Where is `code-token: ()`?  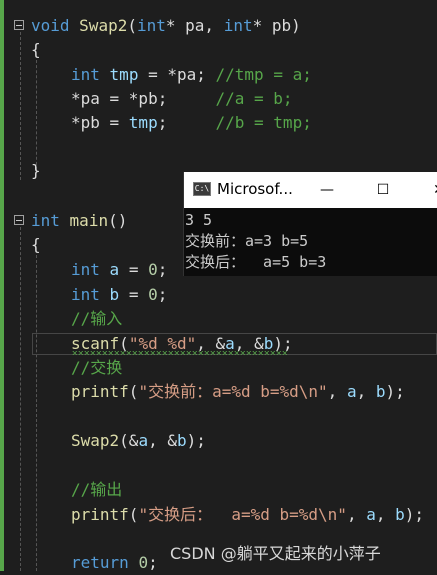
code-token: () is located at coordinates (118, 220).